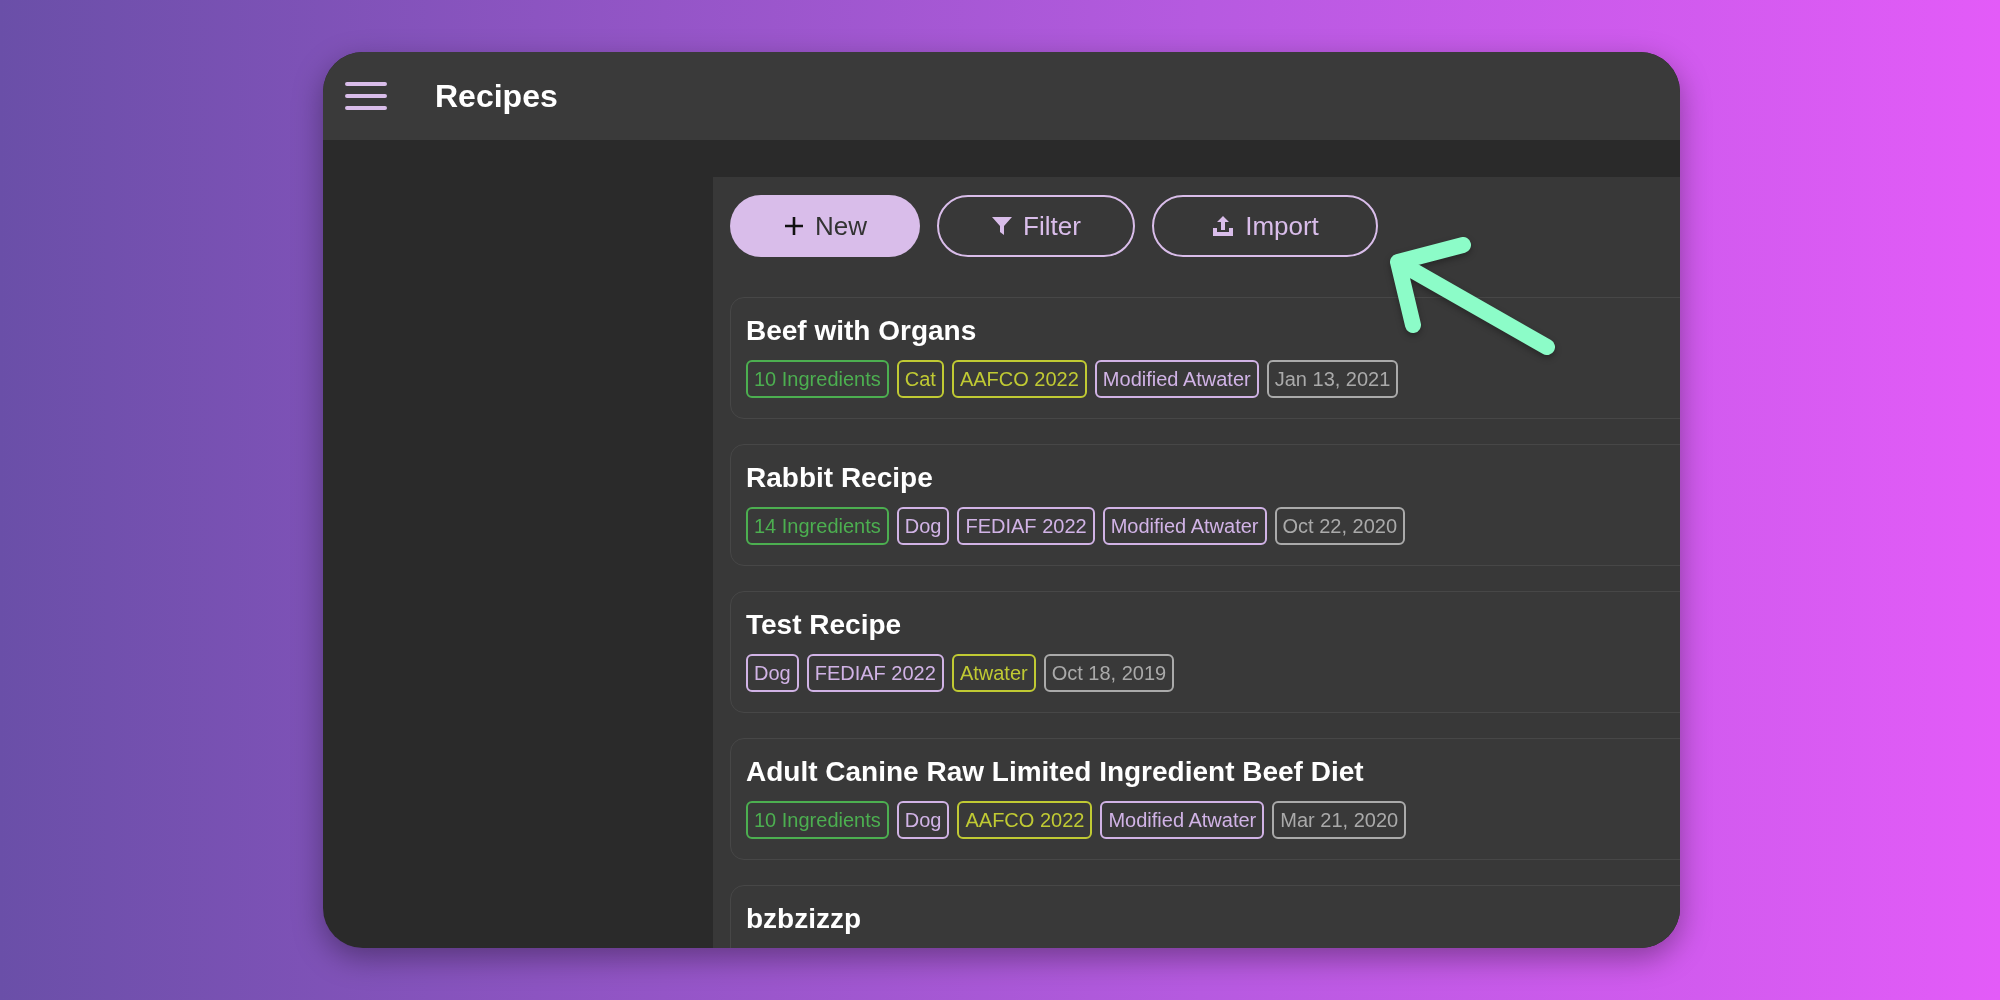 The width and height of the screenshot is (2000, 1000). I want to click on recipe-title: Beef with Organs, so click(862, 331).